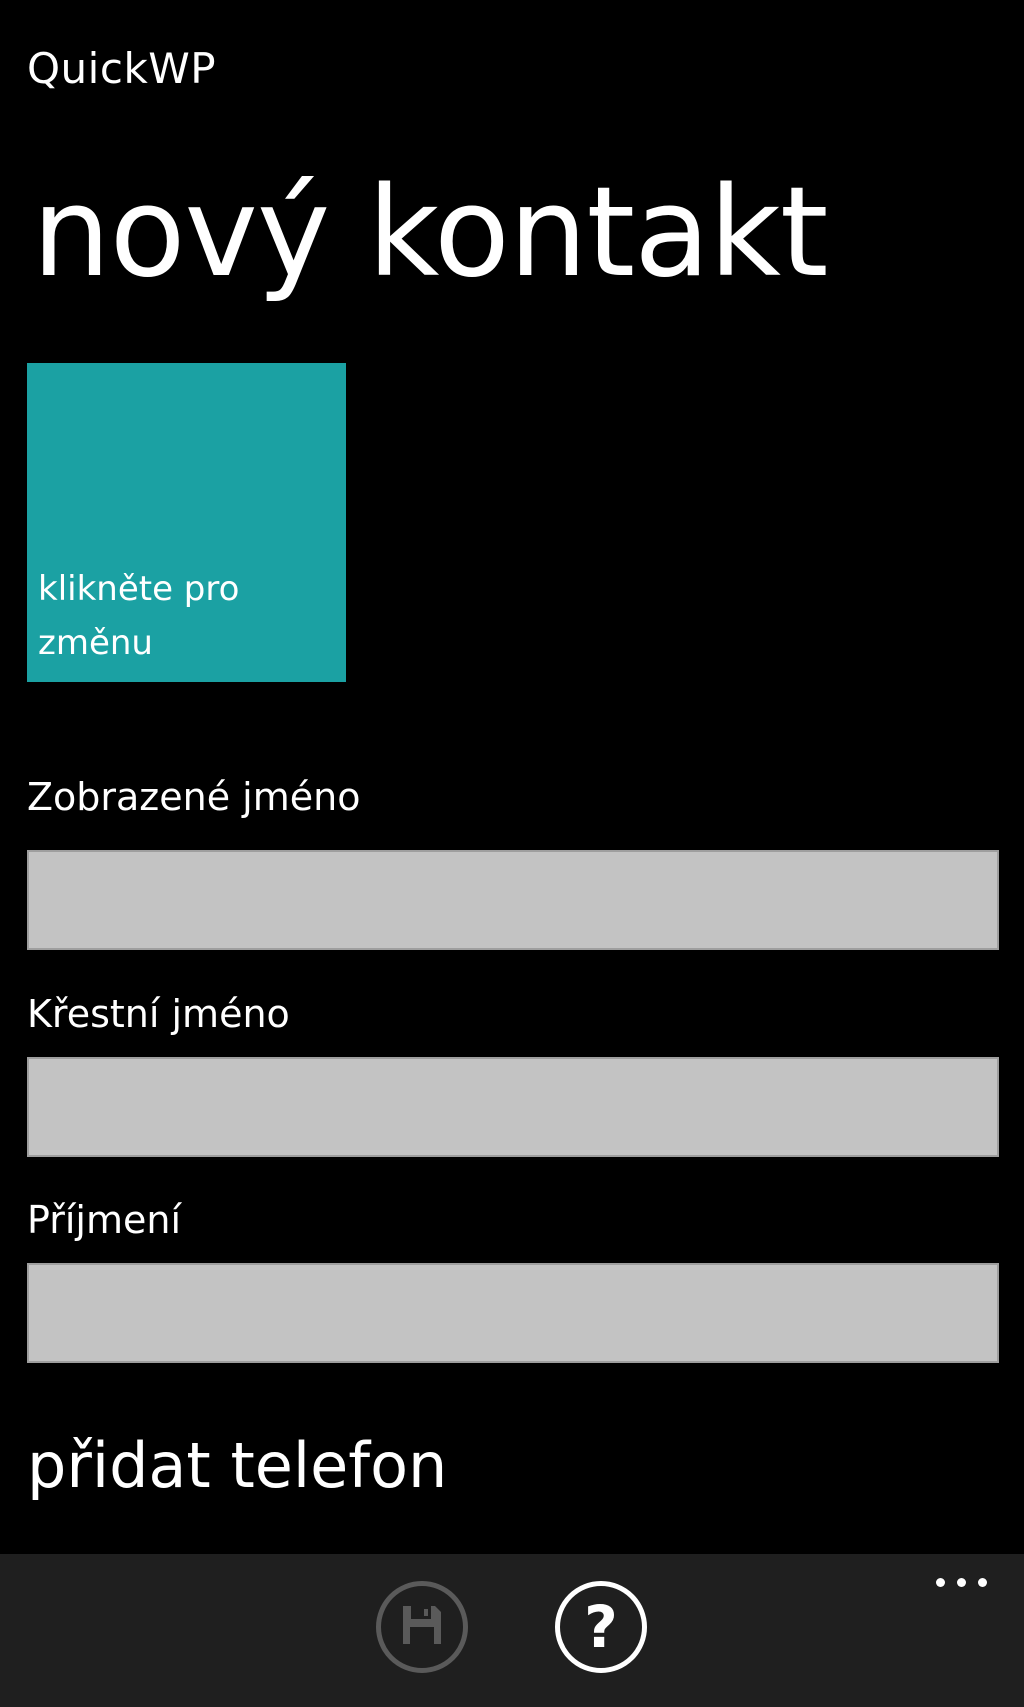  What do you see at coordinates (430, 233) in the screenshot?
I see `page-title: nový kontakt` at bounding box center [430, 233].